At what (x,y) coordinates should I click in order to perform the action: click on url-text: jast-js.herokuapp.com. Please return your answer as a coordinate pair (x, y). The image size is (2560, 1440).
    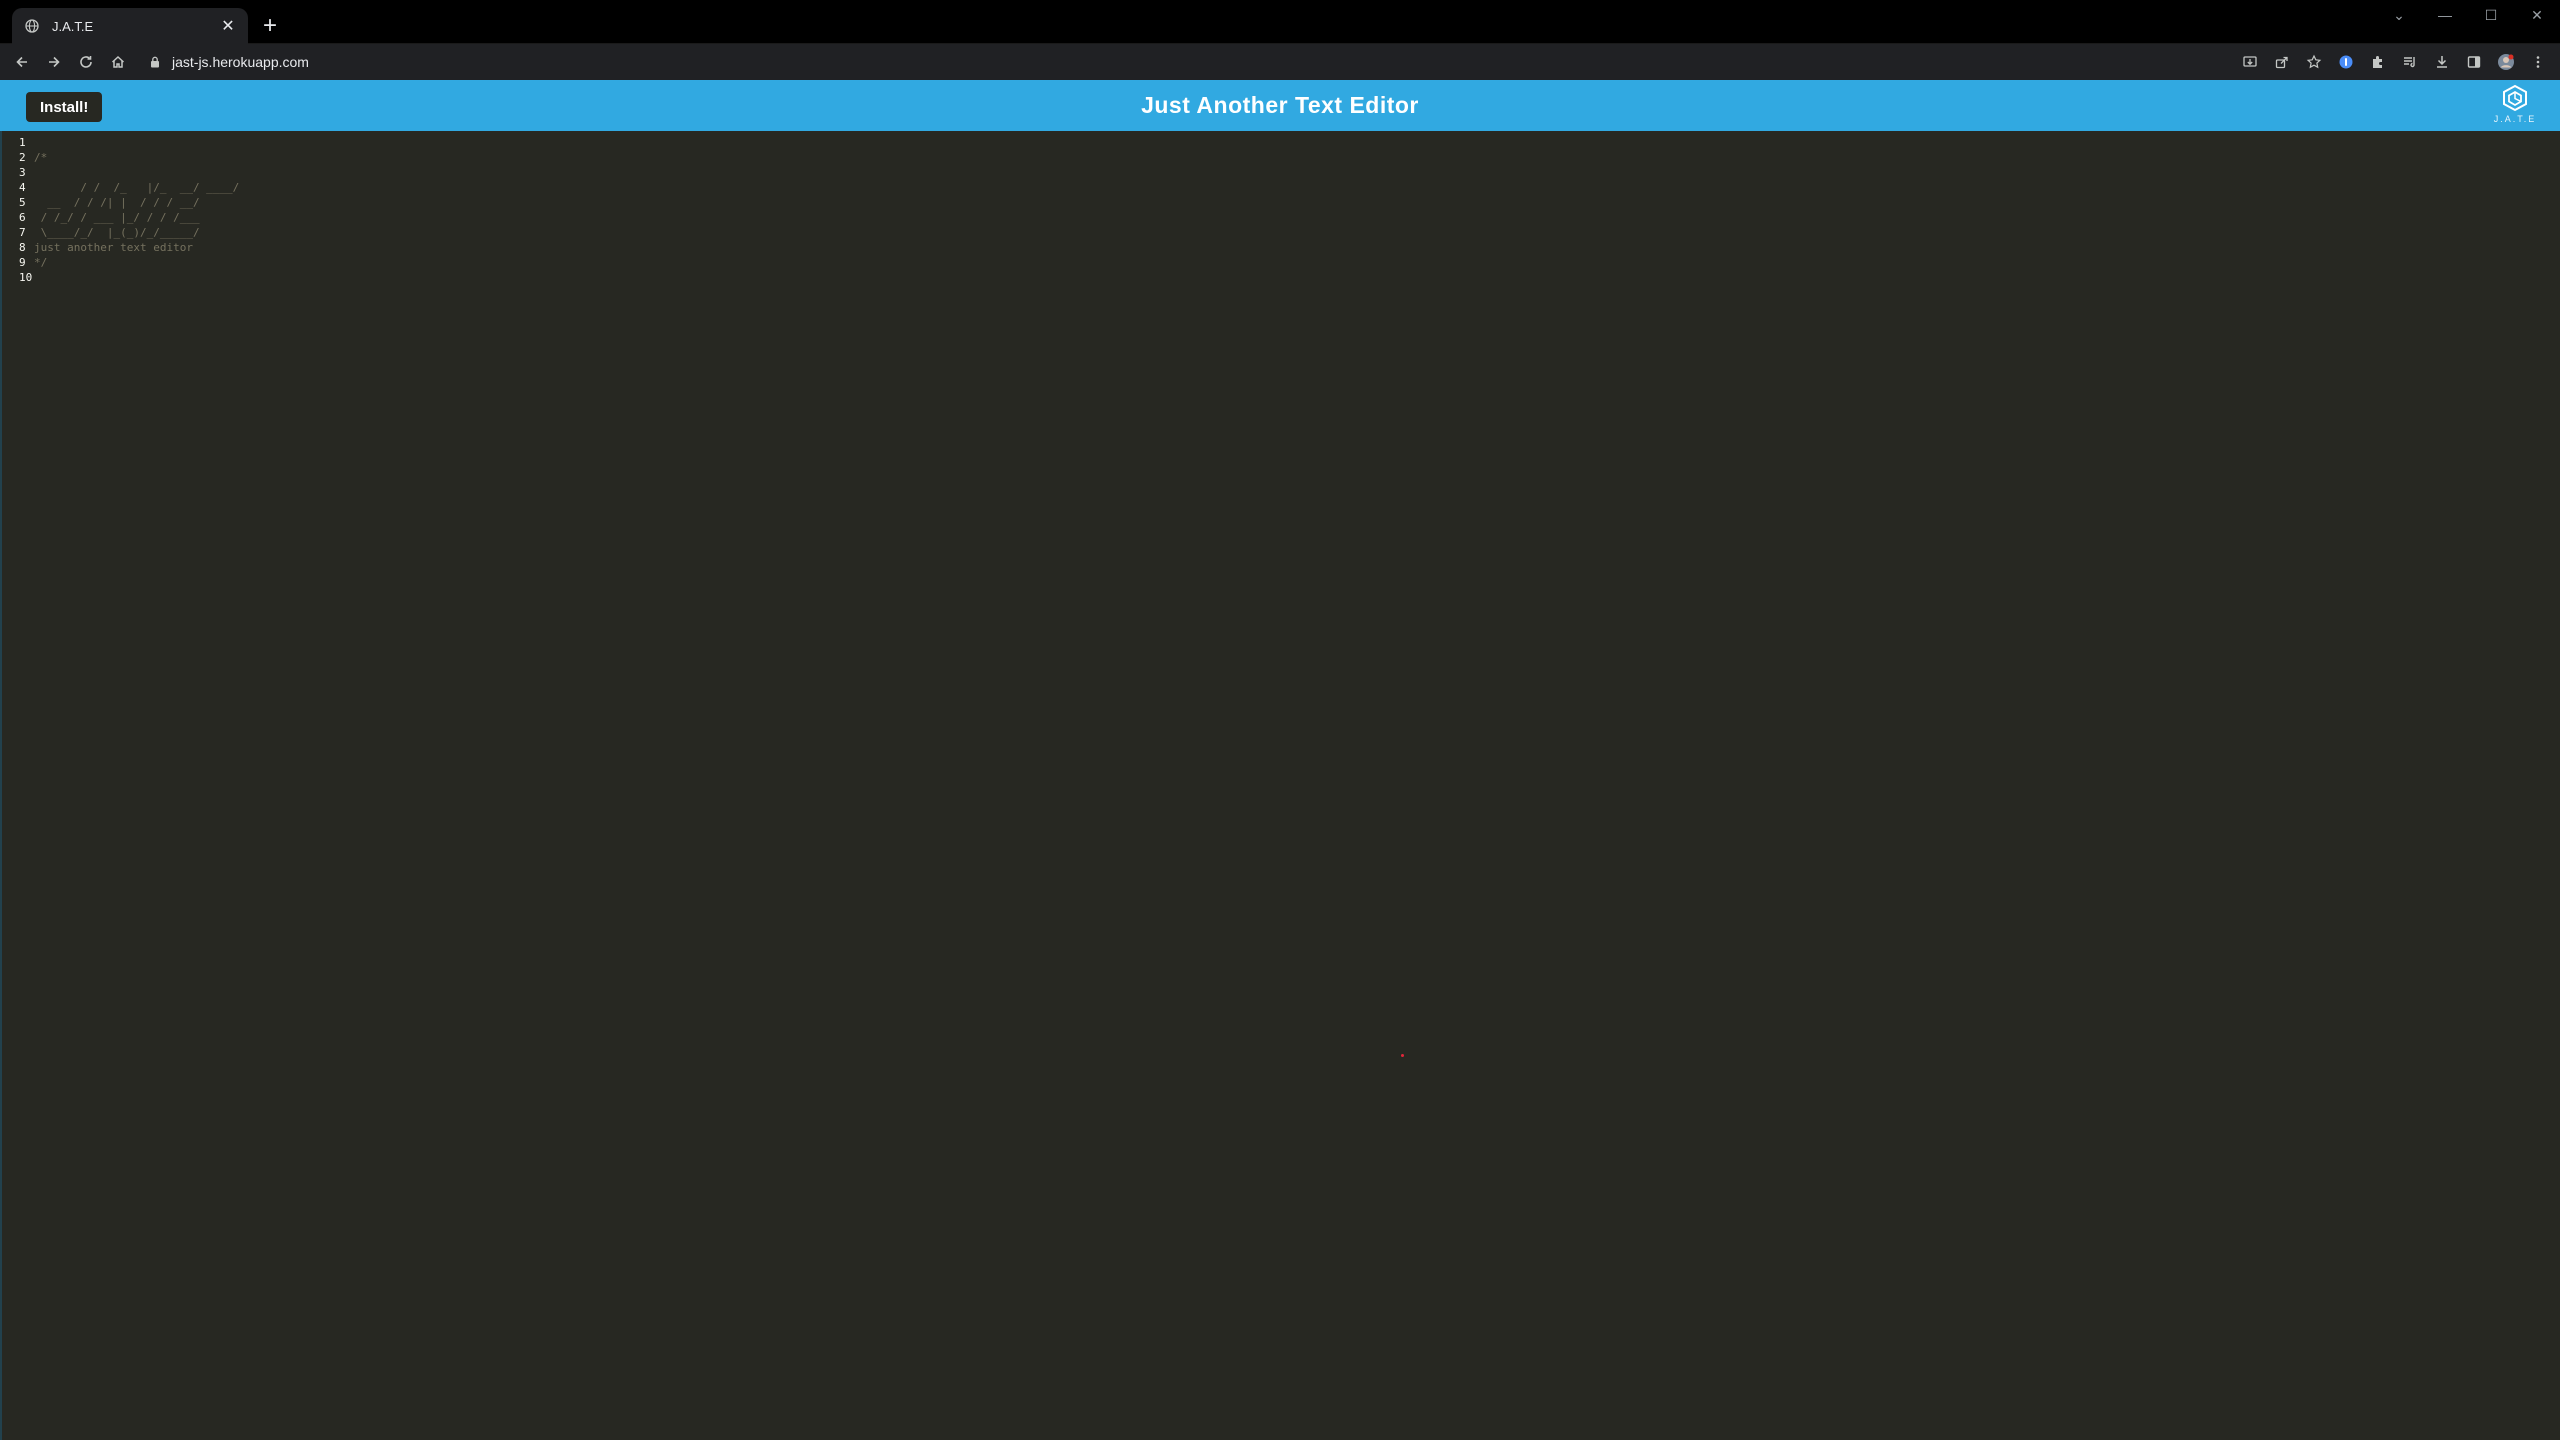
    Looking at the image, I should click on (240, 62).